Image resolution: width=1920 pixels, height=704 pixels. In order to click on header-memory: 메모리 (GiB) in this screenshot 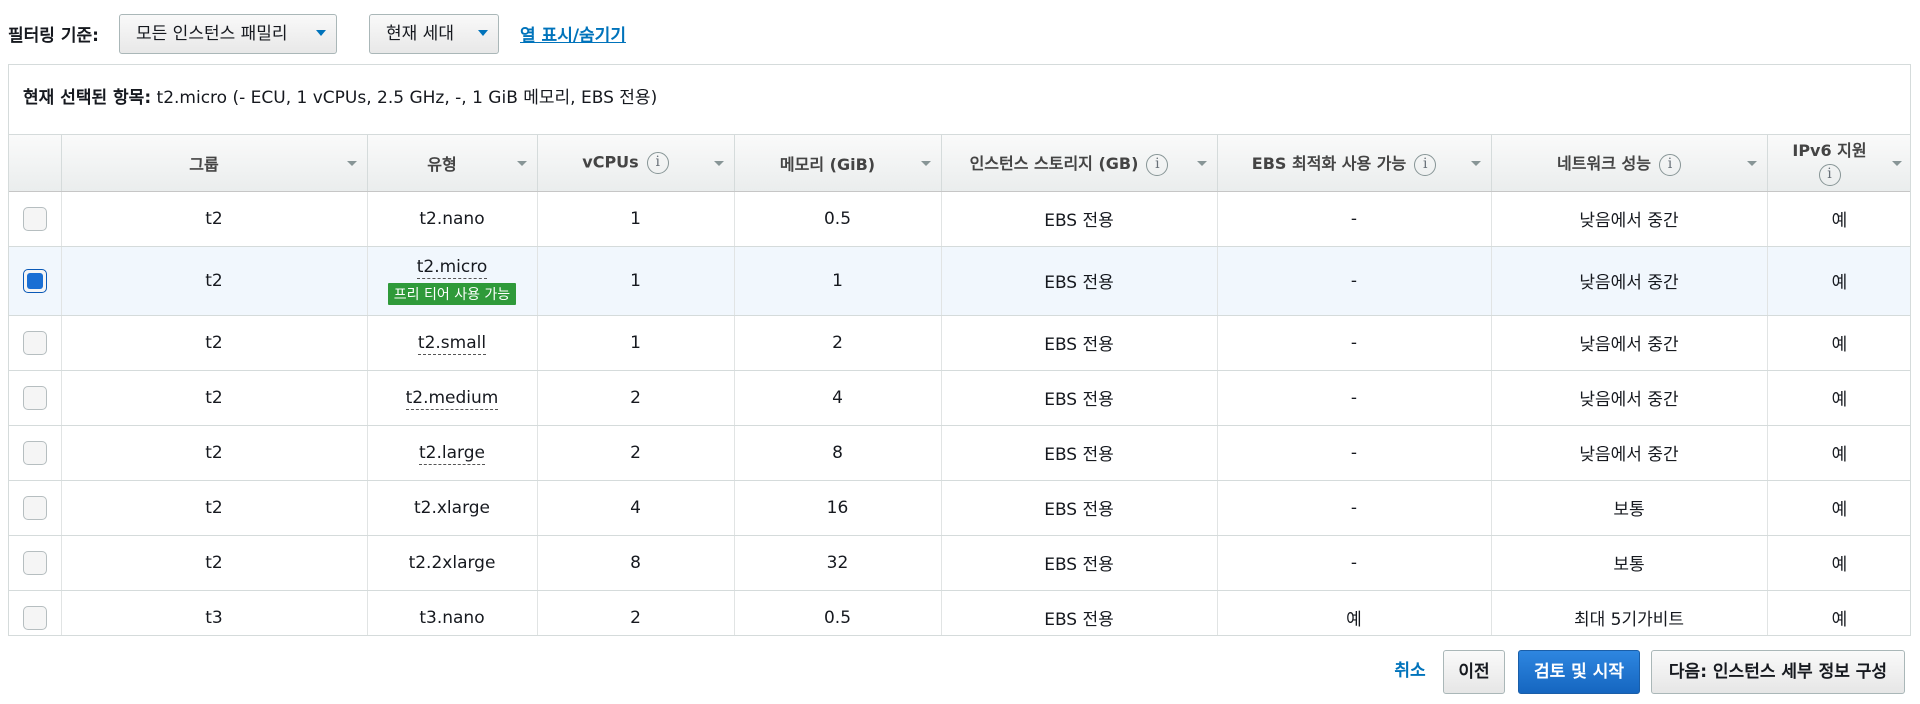, I will do `click(838, 163)`.